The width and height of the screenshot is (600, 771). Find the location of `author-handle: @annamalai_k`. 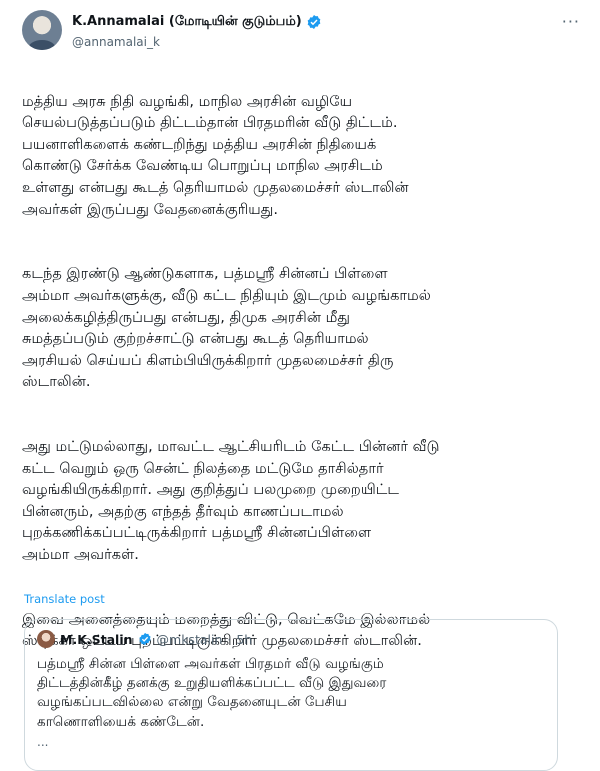

author-handle: @annamalai_k is located at coordinates (116, 42).